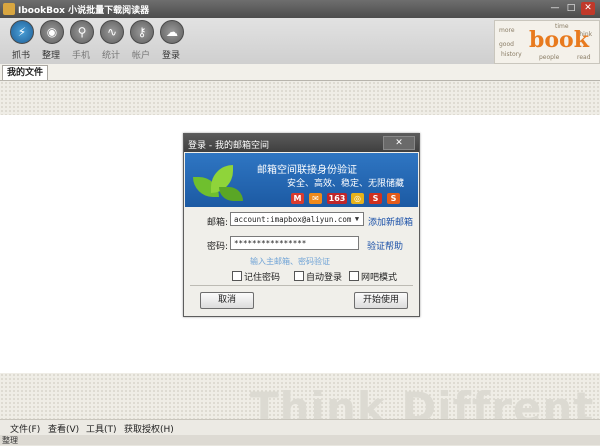 The height and width of the screenshot is (446, 600). What do you see at coordinates (337, 198) in the screenshot?
I see `mail-163-icon: 163` at bounding box center [337, 198].